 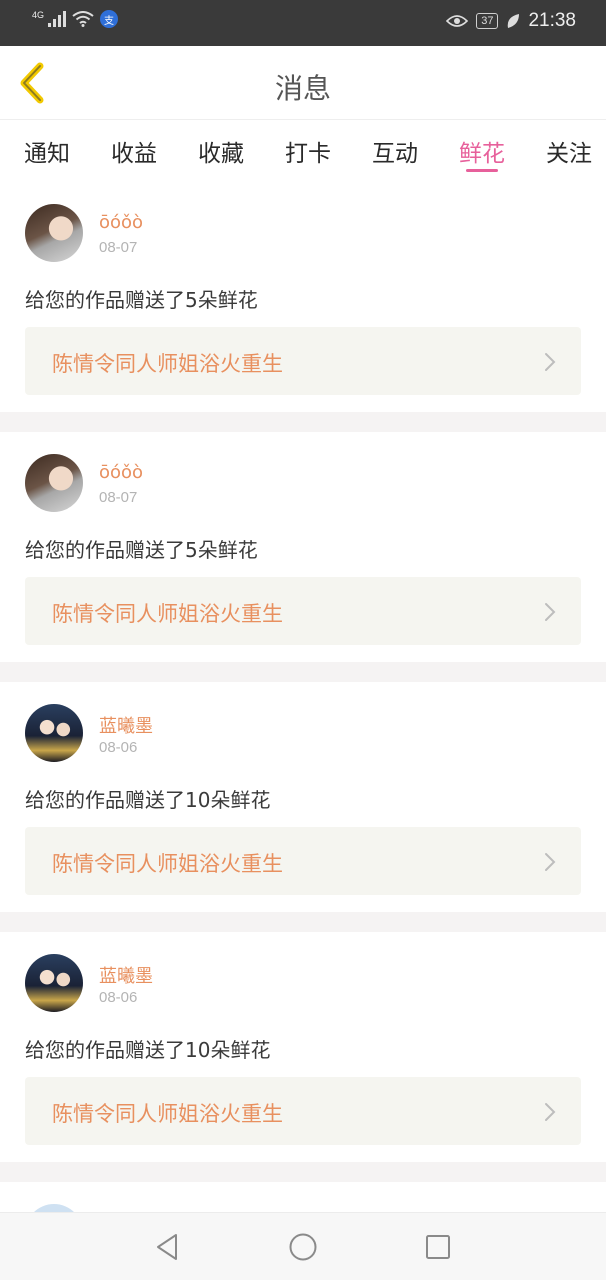 I want to click on leaf-icon, so click(x=514, y=21).